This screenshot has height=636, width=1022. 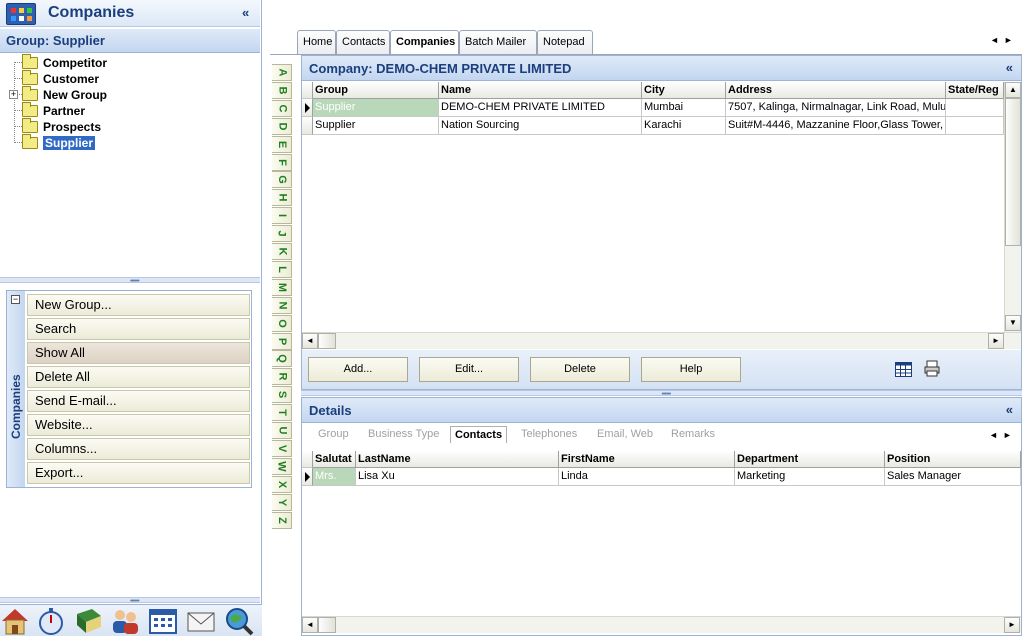 I want to click on delete-button: Delete, so click(x=580, y=369).